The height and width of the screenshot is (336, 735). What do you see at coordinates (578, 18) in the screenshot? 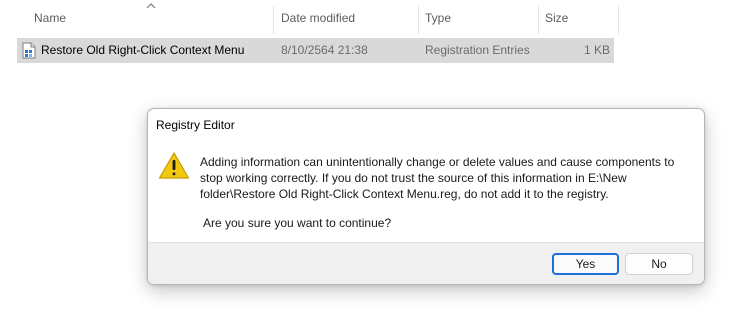
I see `column-header-size: Size` at bounding box center [578, 18].